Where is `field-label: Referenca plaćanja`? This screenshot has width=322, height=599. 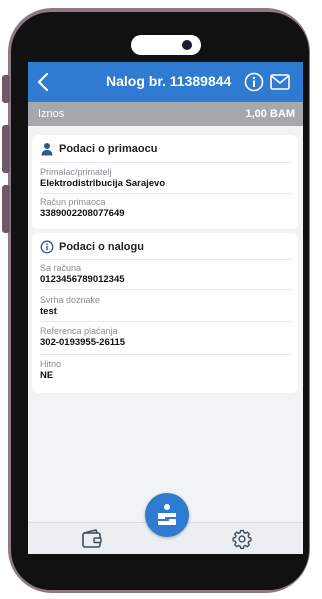
field-label: Referenca plaćanja is located at coordinates (79, 331).